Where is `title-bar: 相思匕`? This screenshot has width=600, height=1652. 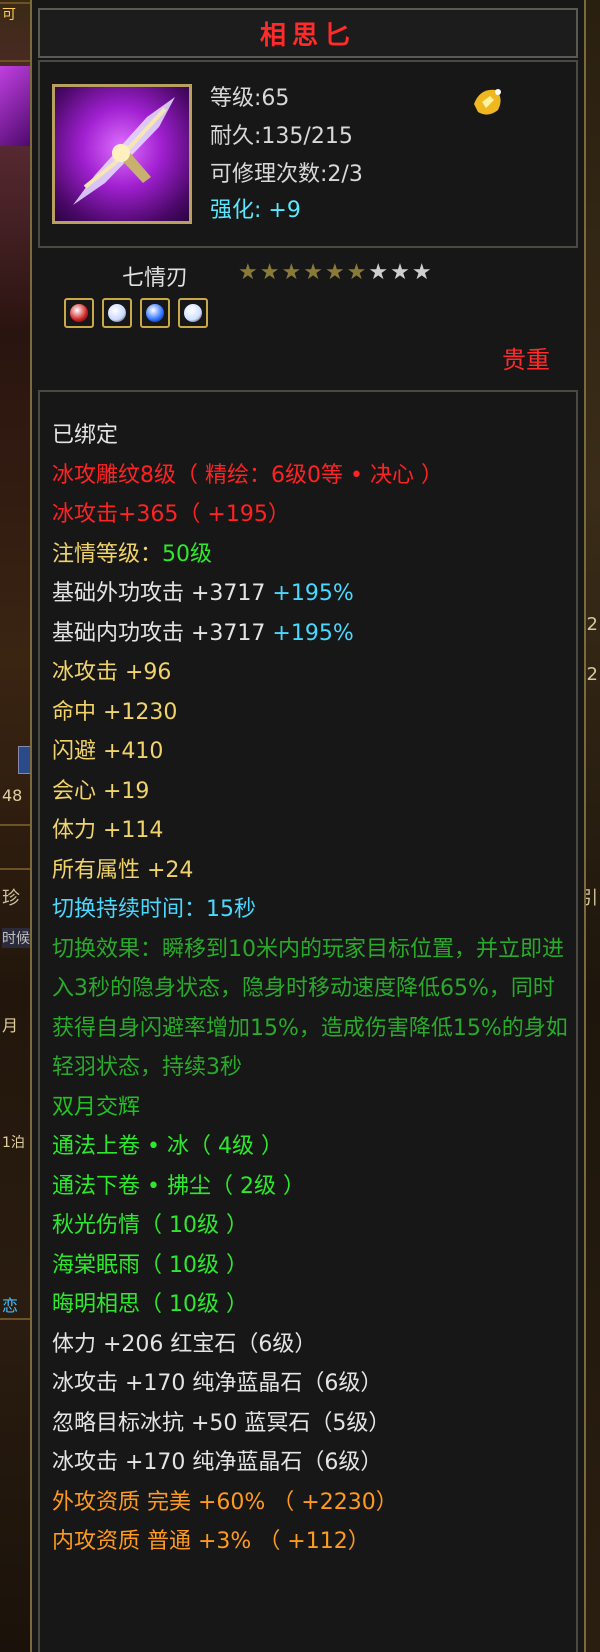 title-bar: 相思匕 is located at coordinates (308, 33).